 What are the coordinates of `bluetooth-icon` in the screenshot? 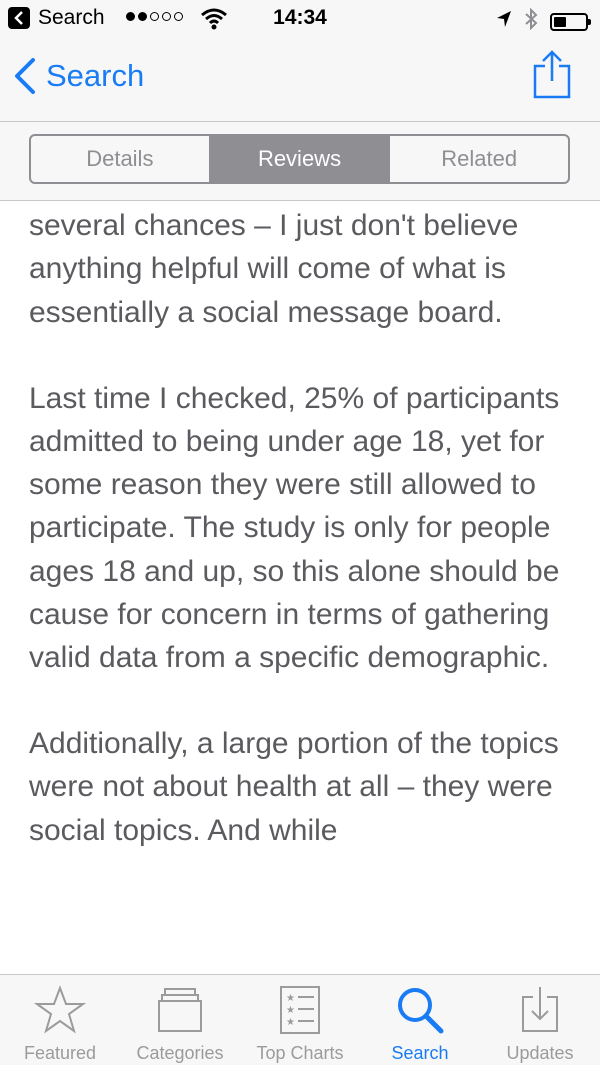 It's located at (531, 21).